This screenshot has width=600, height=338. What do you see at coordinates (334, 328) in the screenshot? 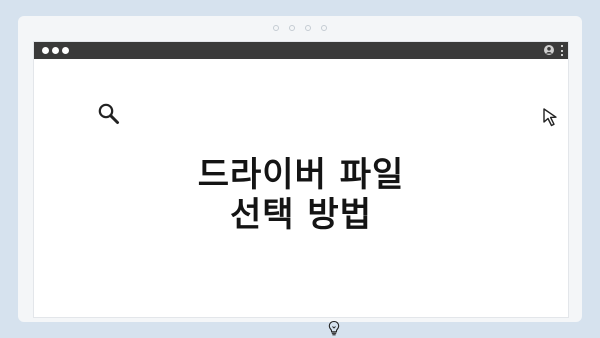
I see `lightbulb-icon` at bounding box center [334, 328].